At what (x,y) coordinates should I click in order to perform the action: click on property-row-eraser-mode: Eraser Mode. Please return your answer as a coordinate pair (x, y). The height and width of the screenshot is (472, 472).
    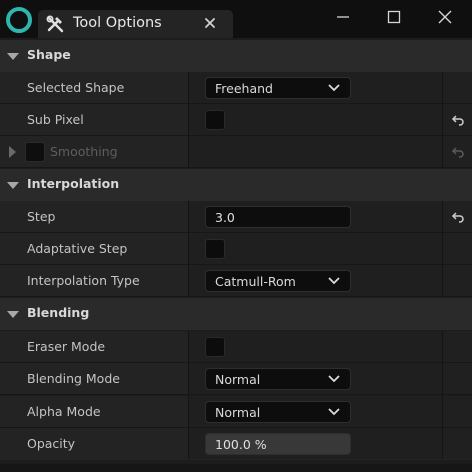
    Looking at the image, I should click on (236, 347).